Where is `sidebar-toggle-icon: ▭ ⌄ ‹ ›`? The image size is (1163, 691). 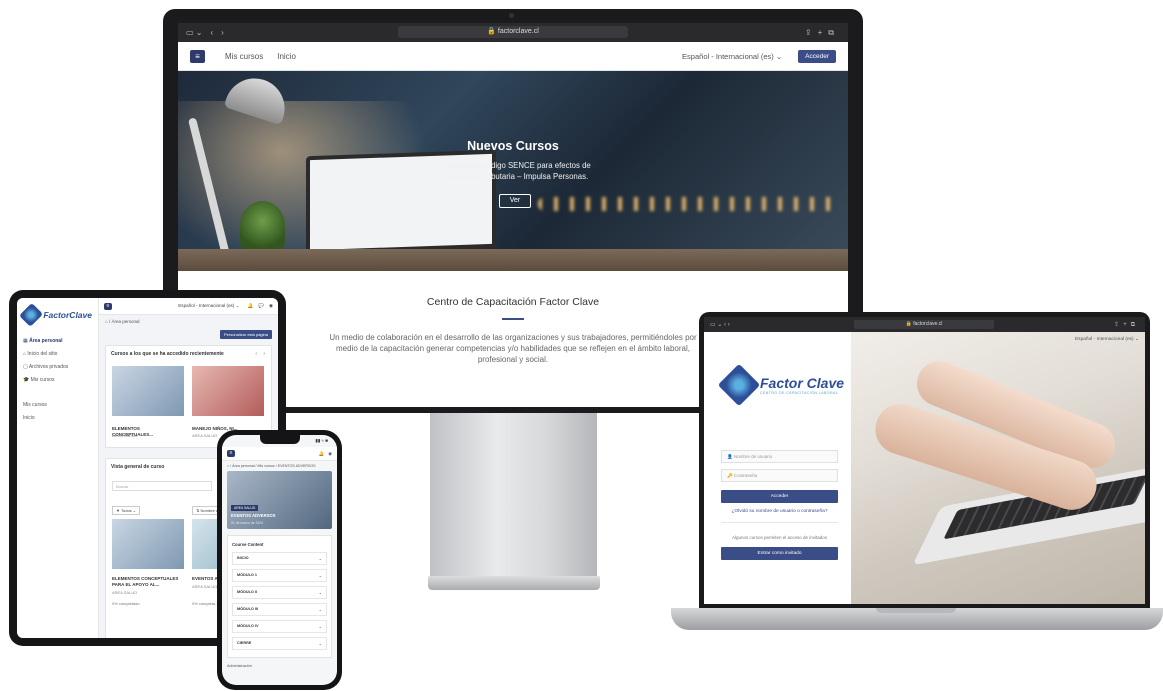 sidebar-toggle-icon: ▭ ⌄ ‹ › is located at coordinates (720, 324).